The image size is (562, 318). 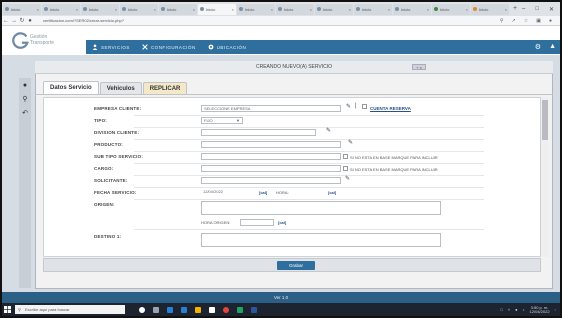 I want to click on zoom-icon: ⚲, so click(x=502, y=21).